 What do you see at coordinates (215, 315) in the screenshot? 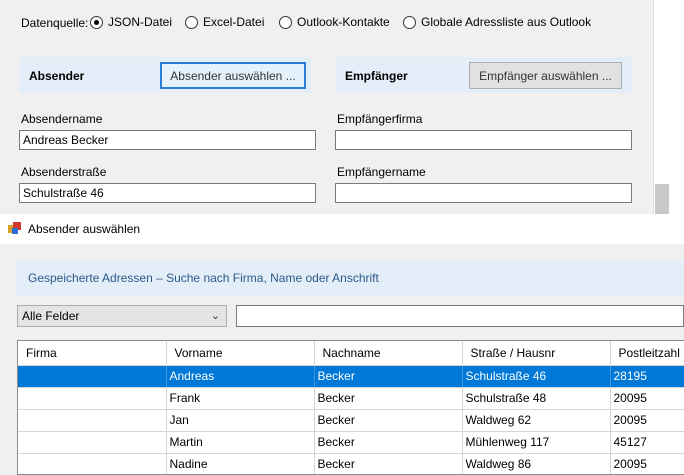
I see `chevron-down-icon: ⌄` at bounding box center [215, 315].